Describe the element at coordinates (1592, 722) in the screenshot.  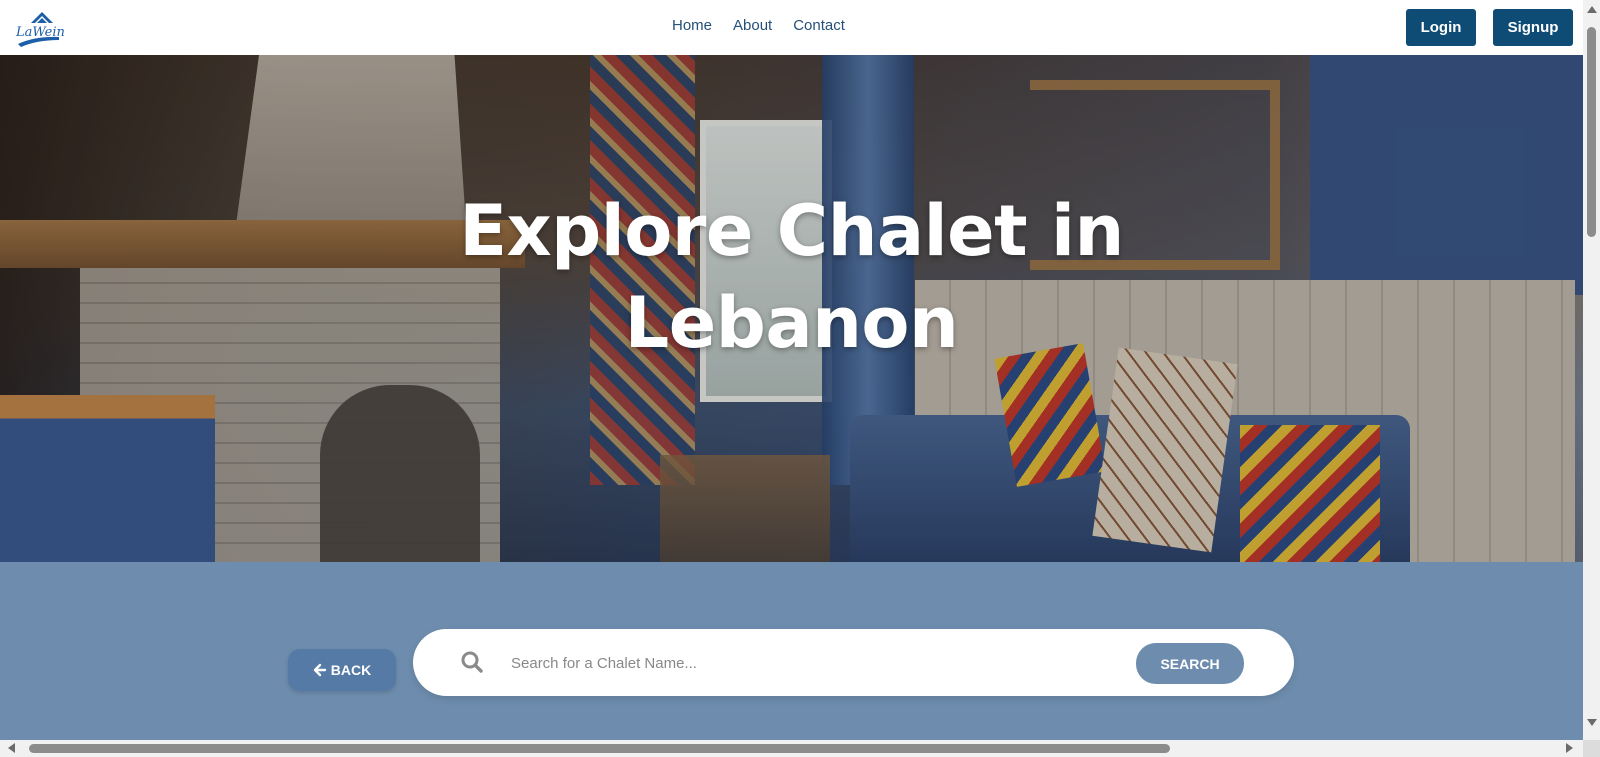
I see `scroll-down-arrow-icon` at that location.